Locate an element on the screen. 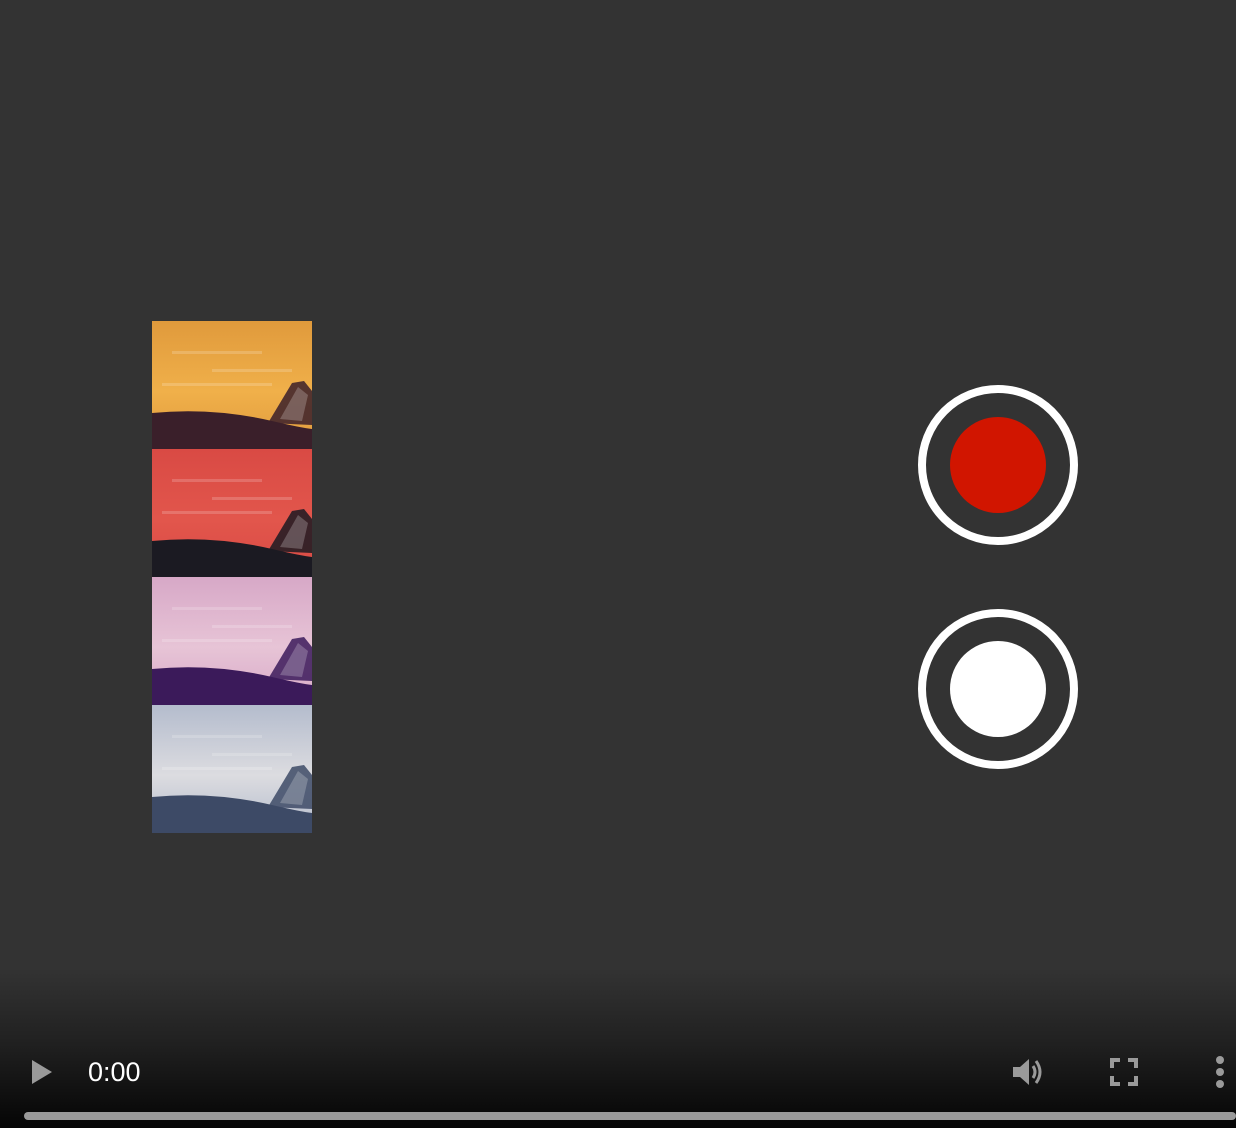 The width and height of the screenshot is (1236, 1128). filter-thumbnail-red is located at coordinates (232, 513).